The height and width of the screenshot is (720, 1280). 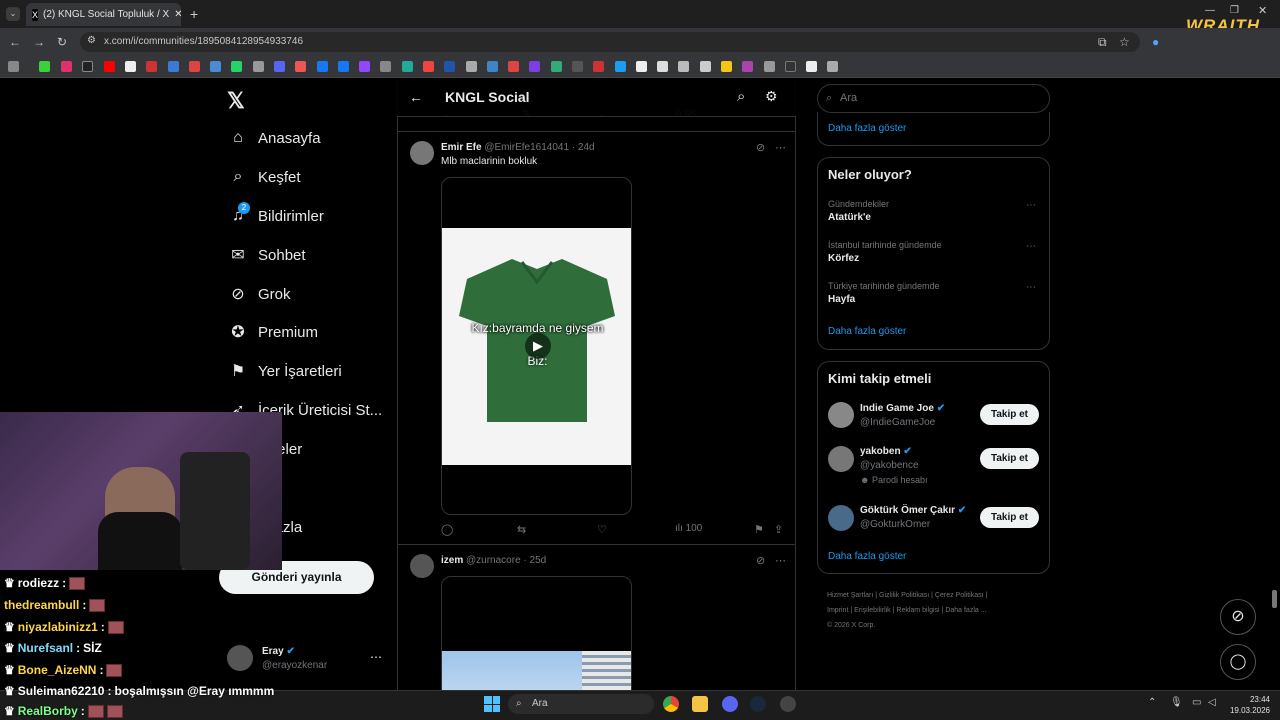 I want to click on tray-chevron-icon: ⌃, so click(x=1152, y=702).